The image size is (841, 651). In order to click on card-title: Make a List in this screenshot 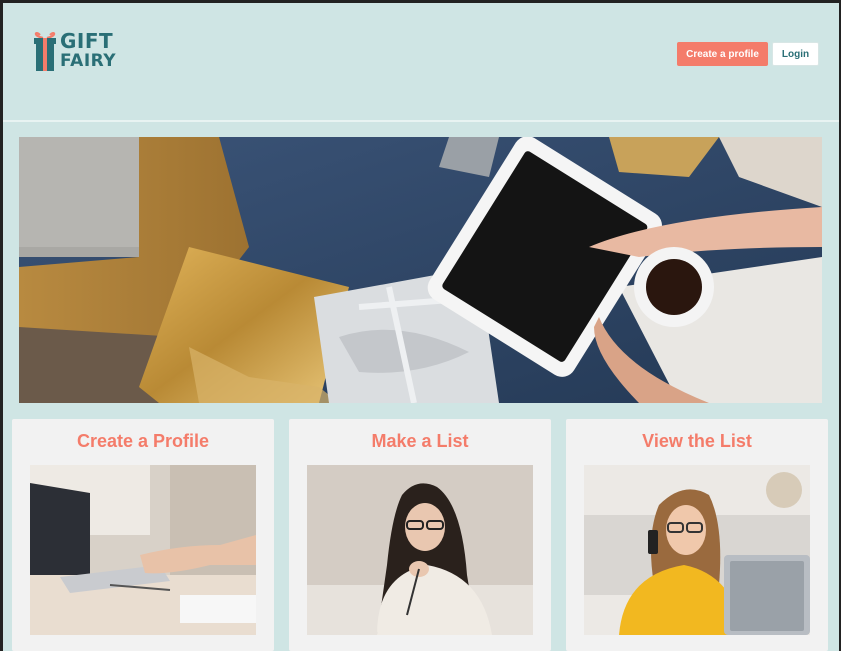, I will do `click(420, 441)`.